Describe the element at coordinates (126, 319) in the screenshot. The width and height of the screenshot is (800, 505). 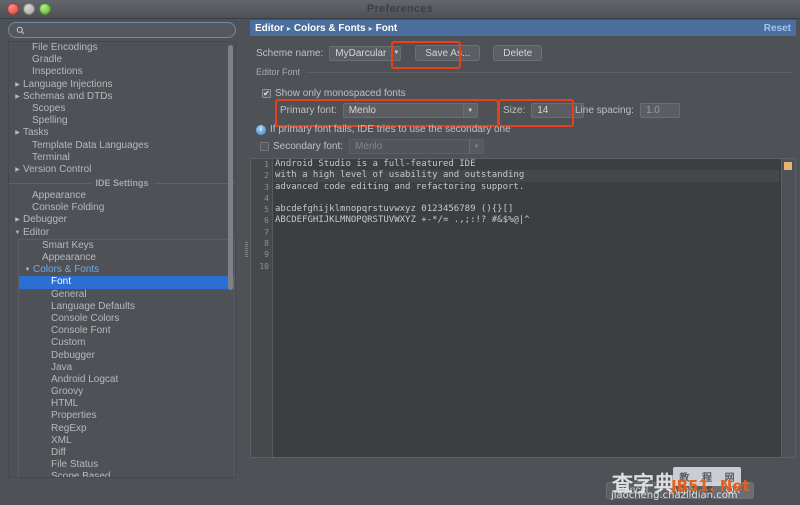
I see `tree-item: Console Colors` at that location.